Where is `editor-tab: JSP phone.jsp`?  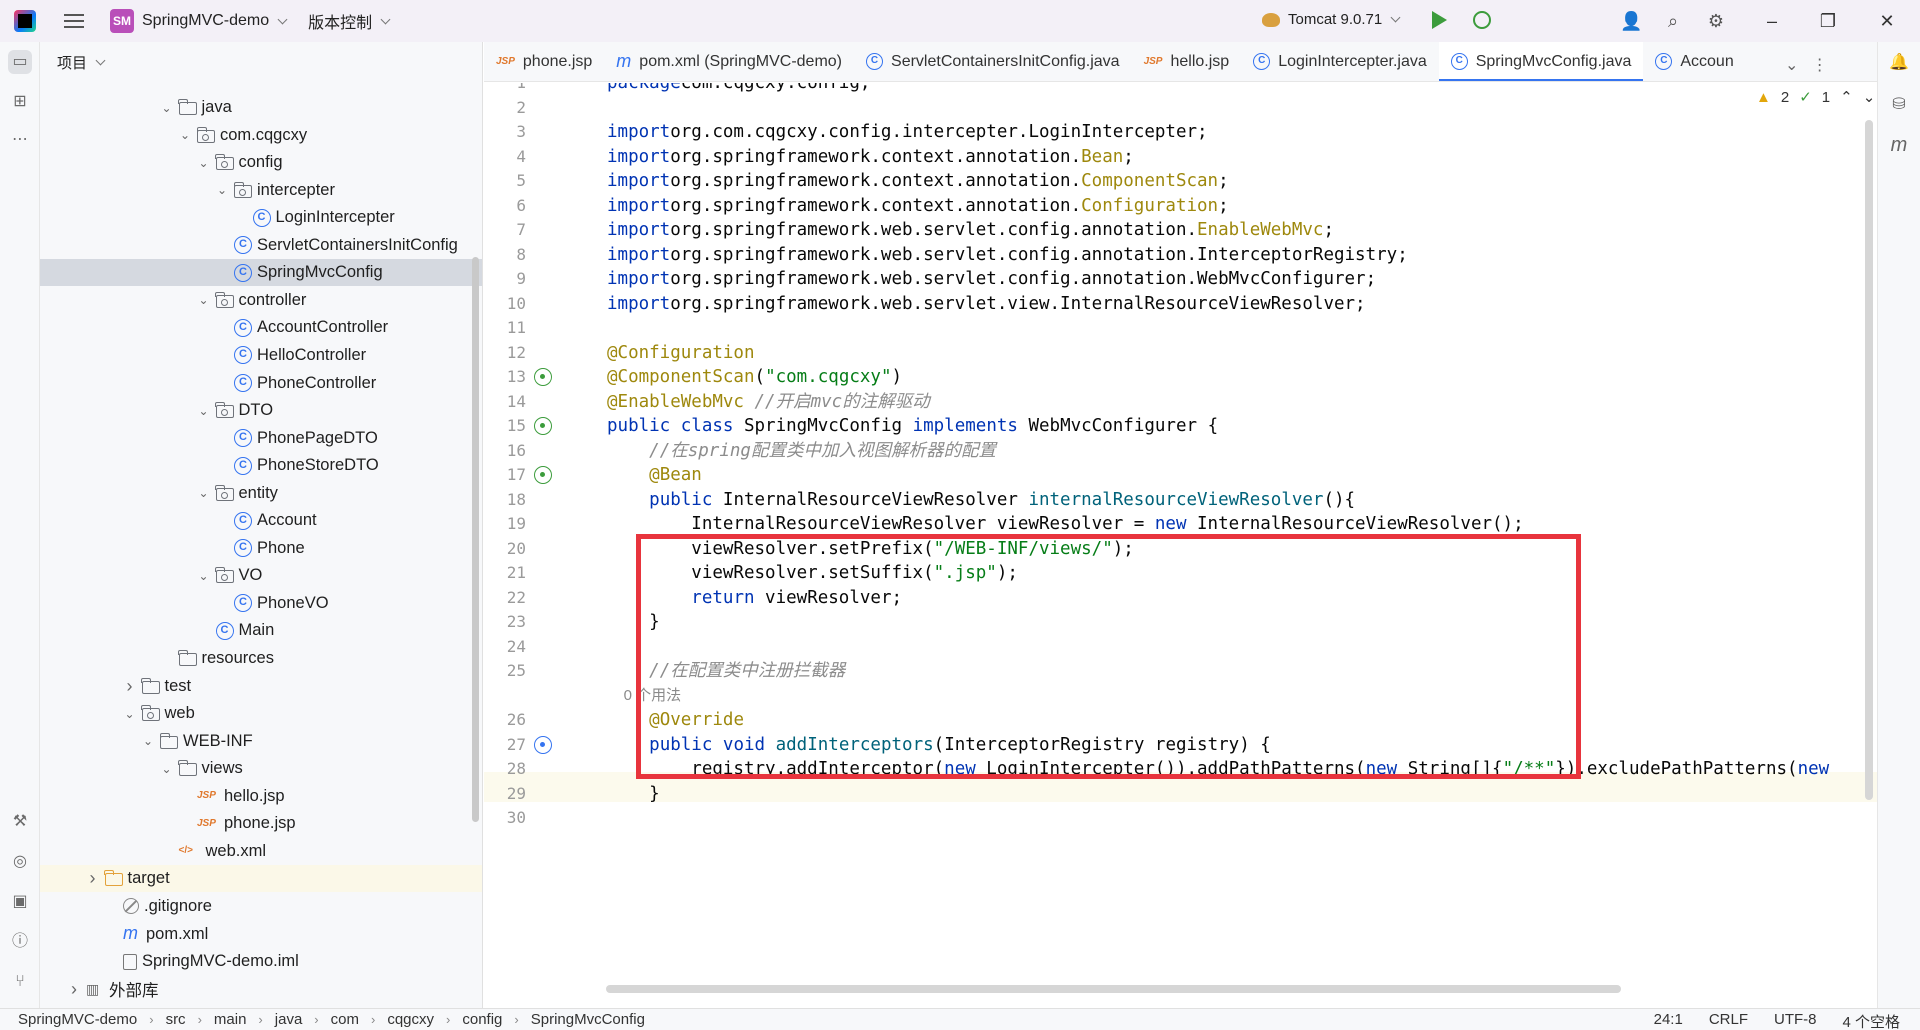
editor-tab: JSP phone.jsp is located at coordinates (544, 61).